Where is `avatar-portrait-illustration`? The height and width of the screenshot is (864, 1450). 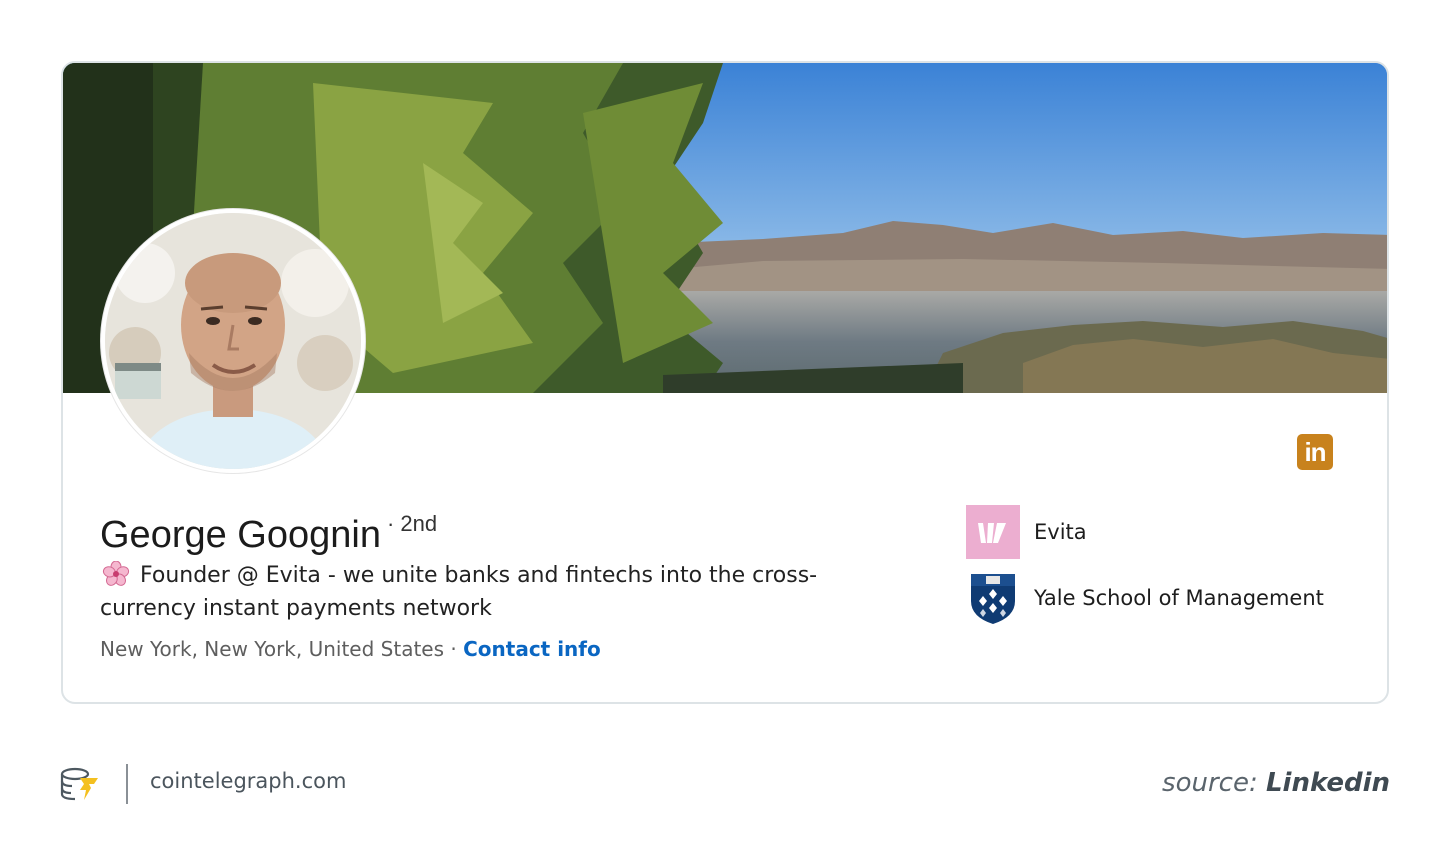
avatar-portrait-illustration is located at coordinates (233, 341).